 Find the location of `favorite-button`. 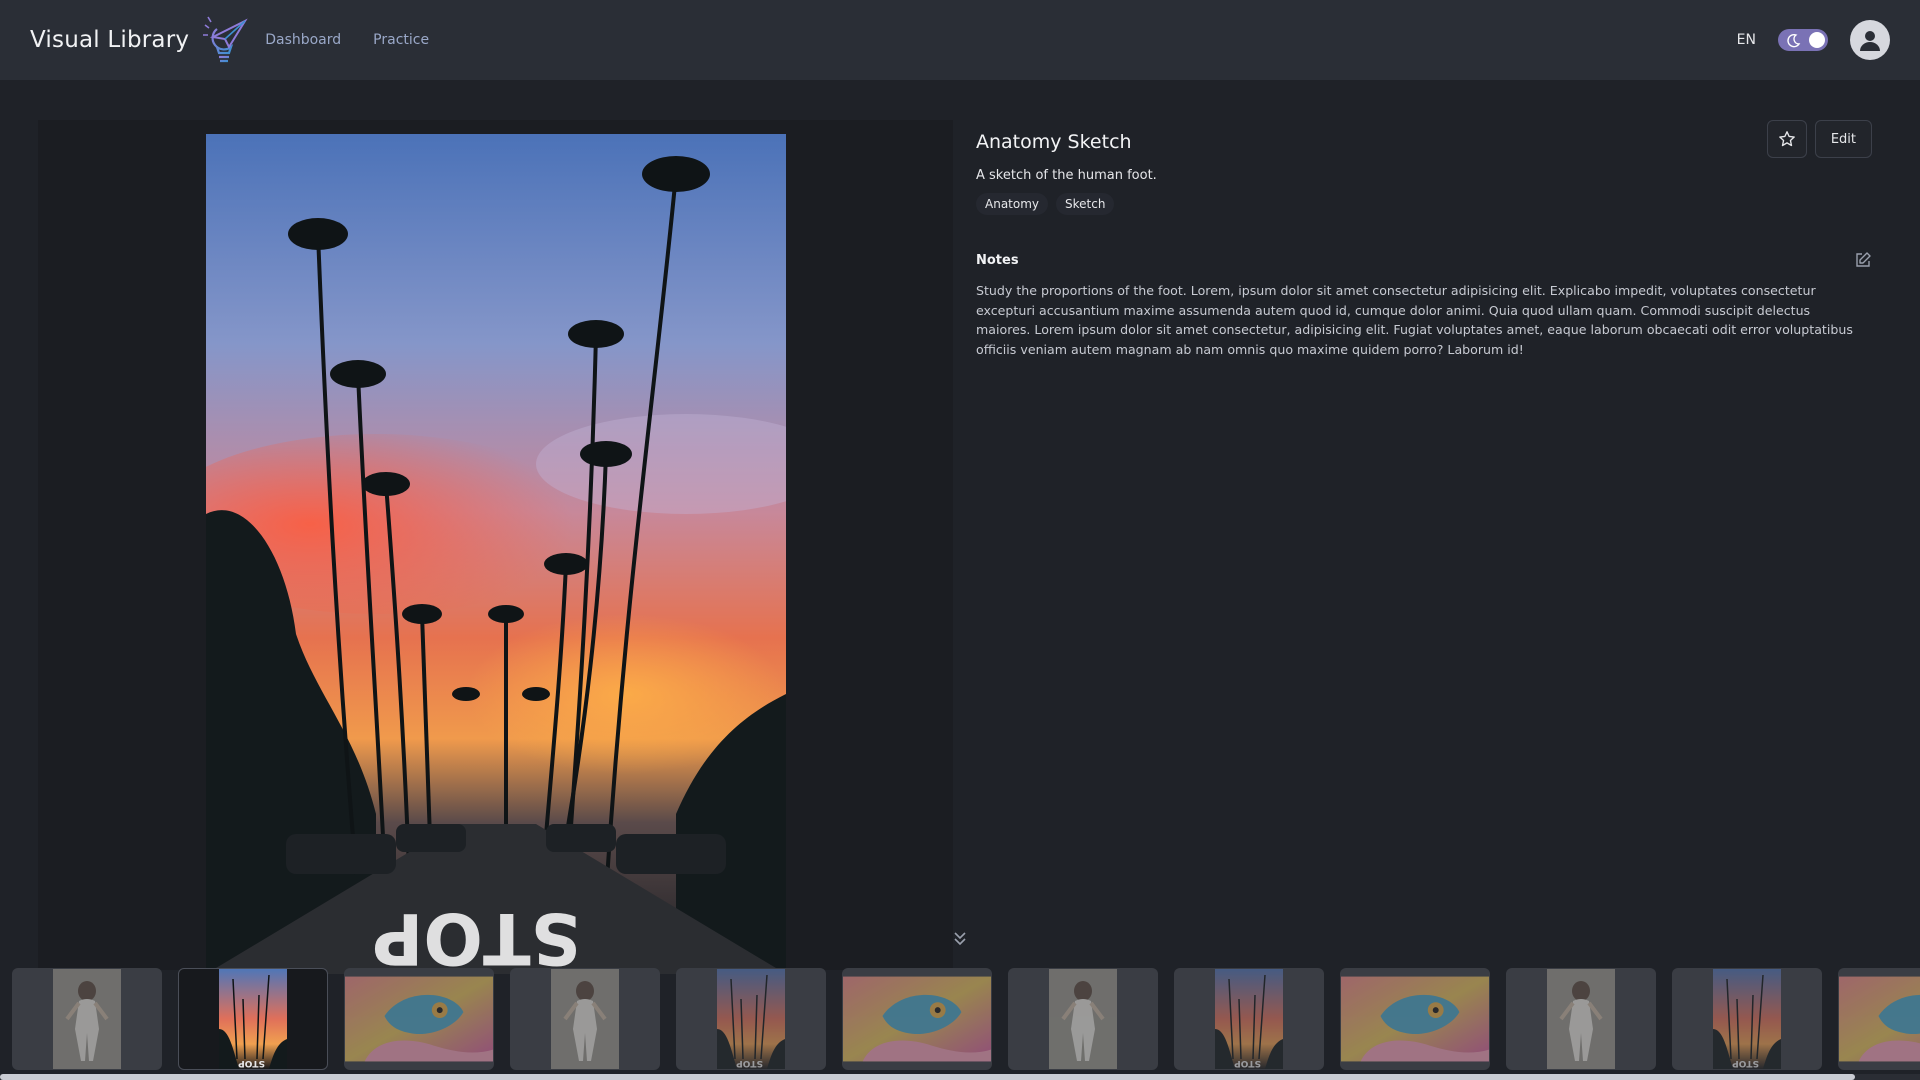

favorite-button is located at coordinates (1786, 139).